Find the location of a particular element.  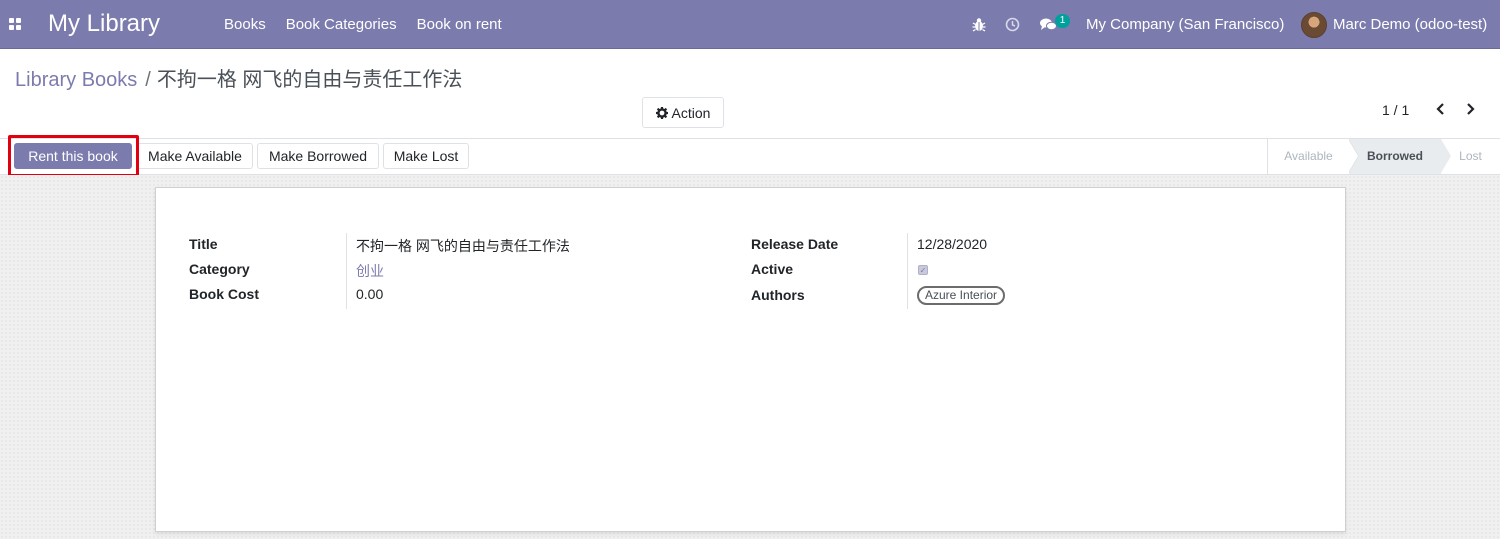

bug-icon is located at coordinates (979, 24).